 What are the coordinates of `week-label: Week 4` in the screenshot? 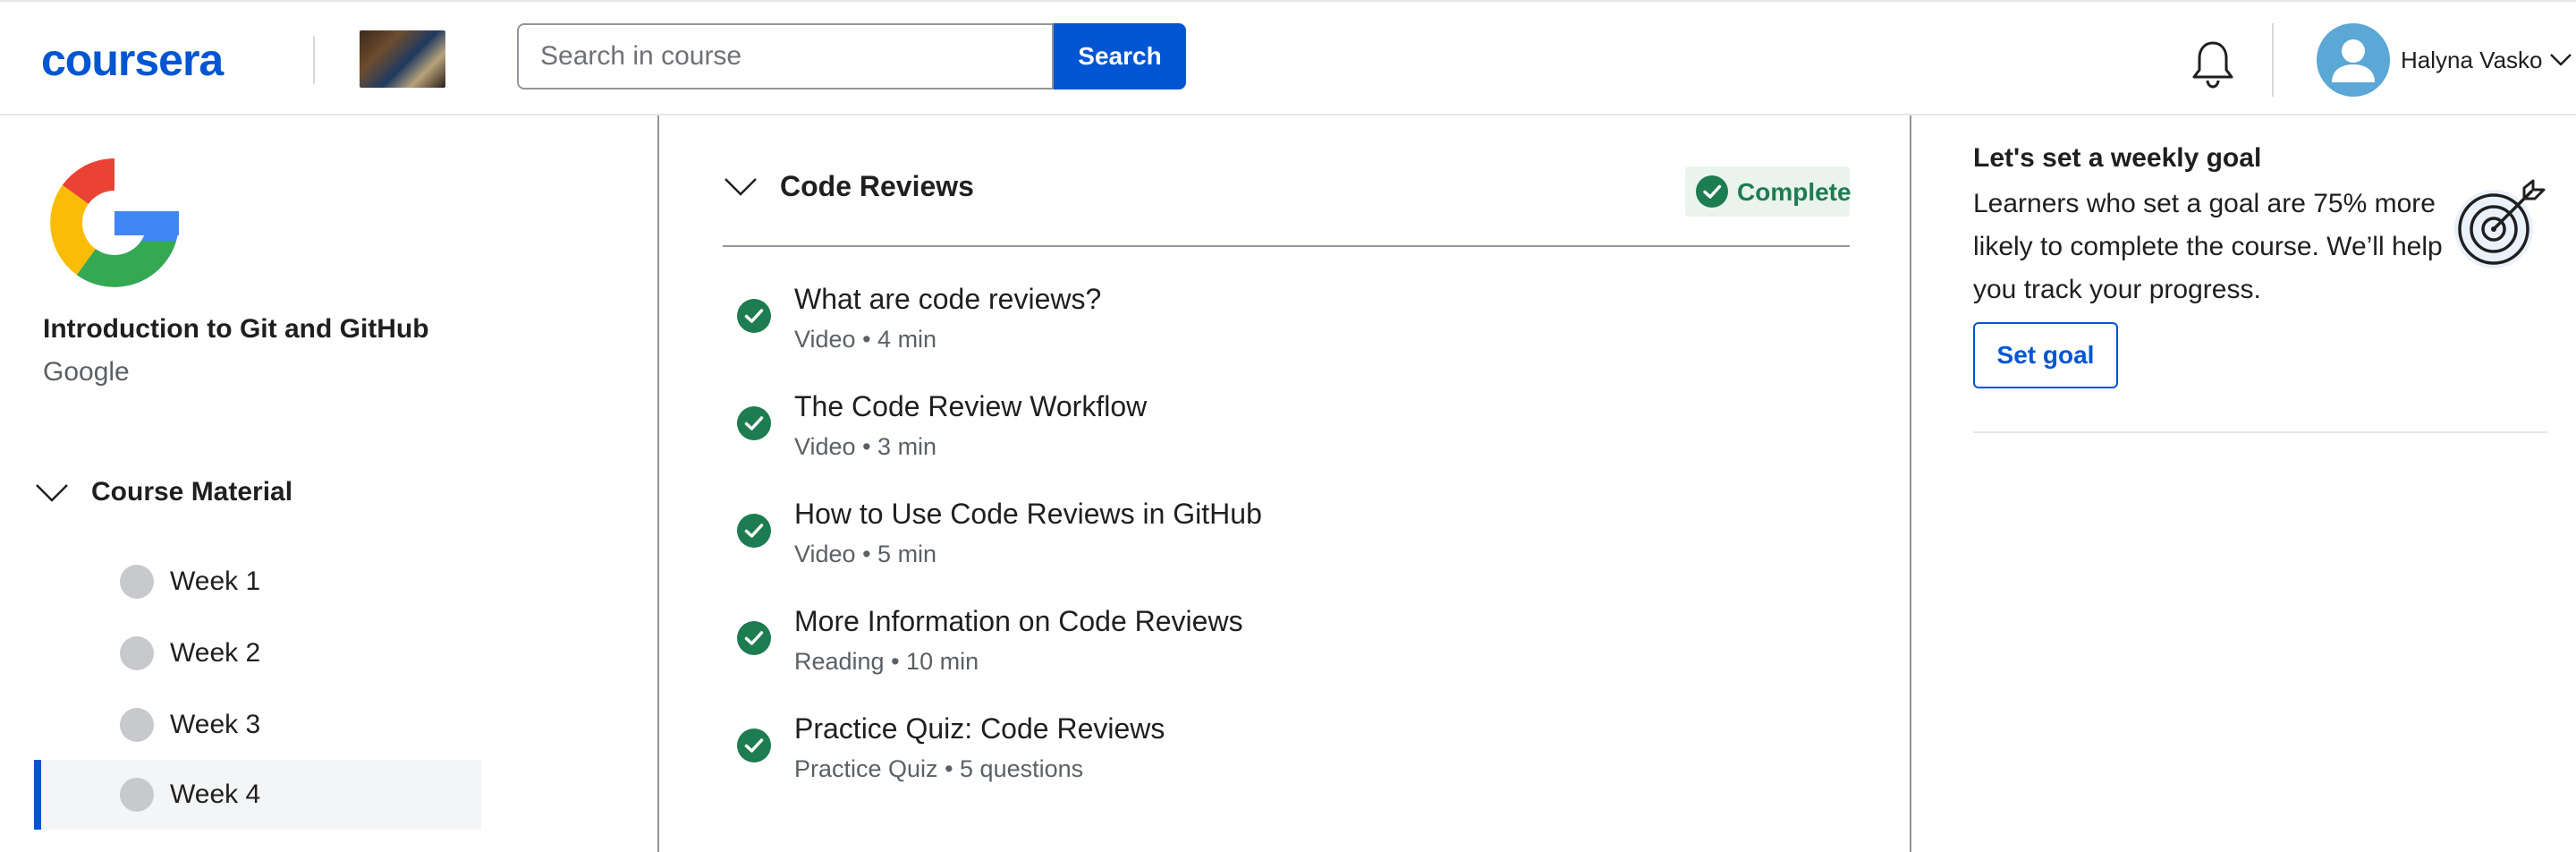 It's located at (215, 794).